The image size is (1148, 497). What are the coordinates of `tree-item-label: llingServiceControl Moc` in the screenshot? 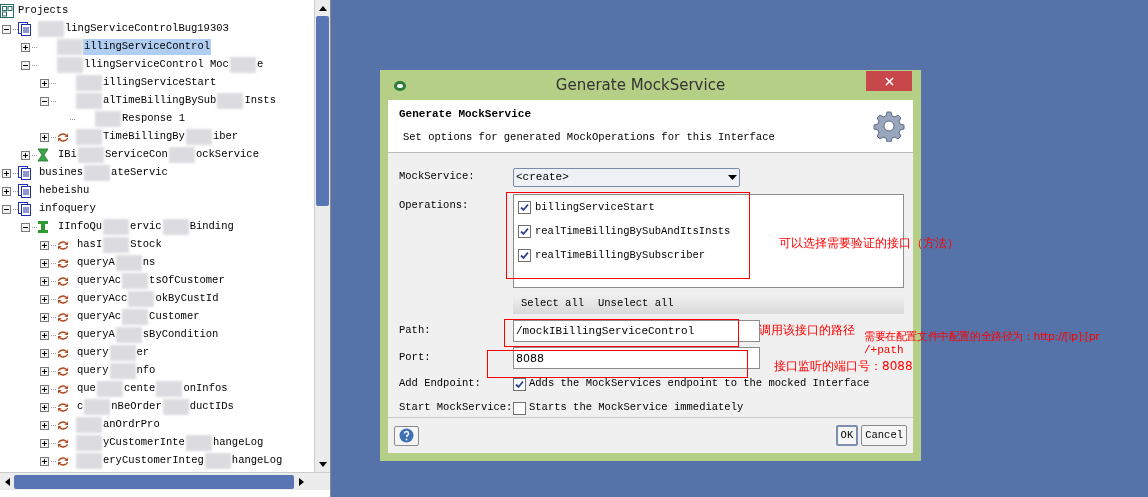 It's located at (156, 65).